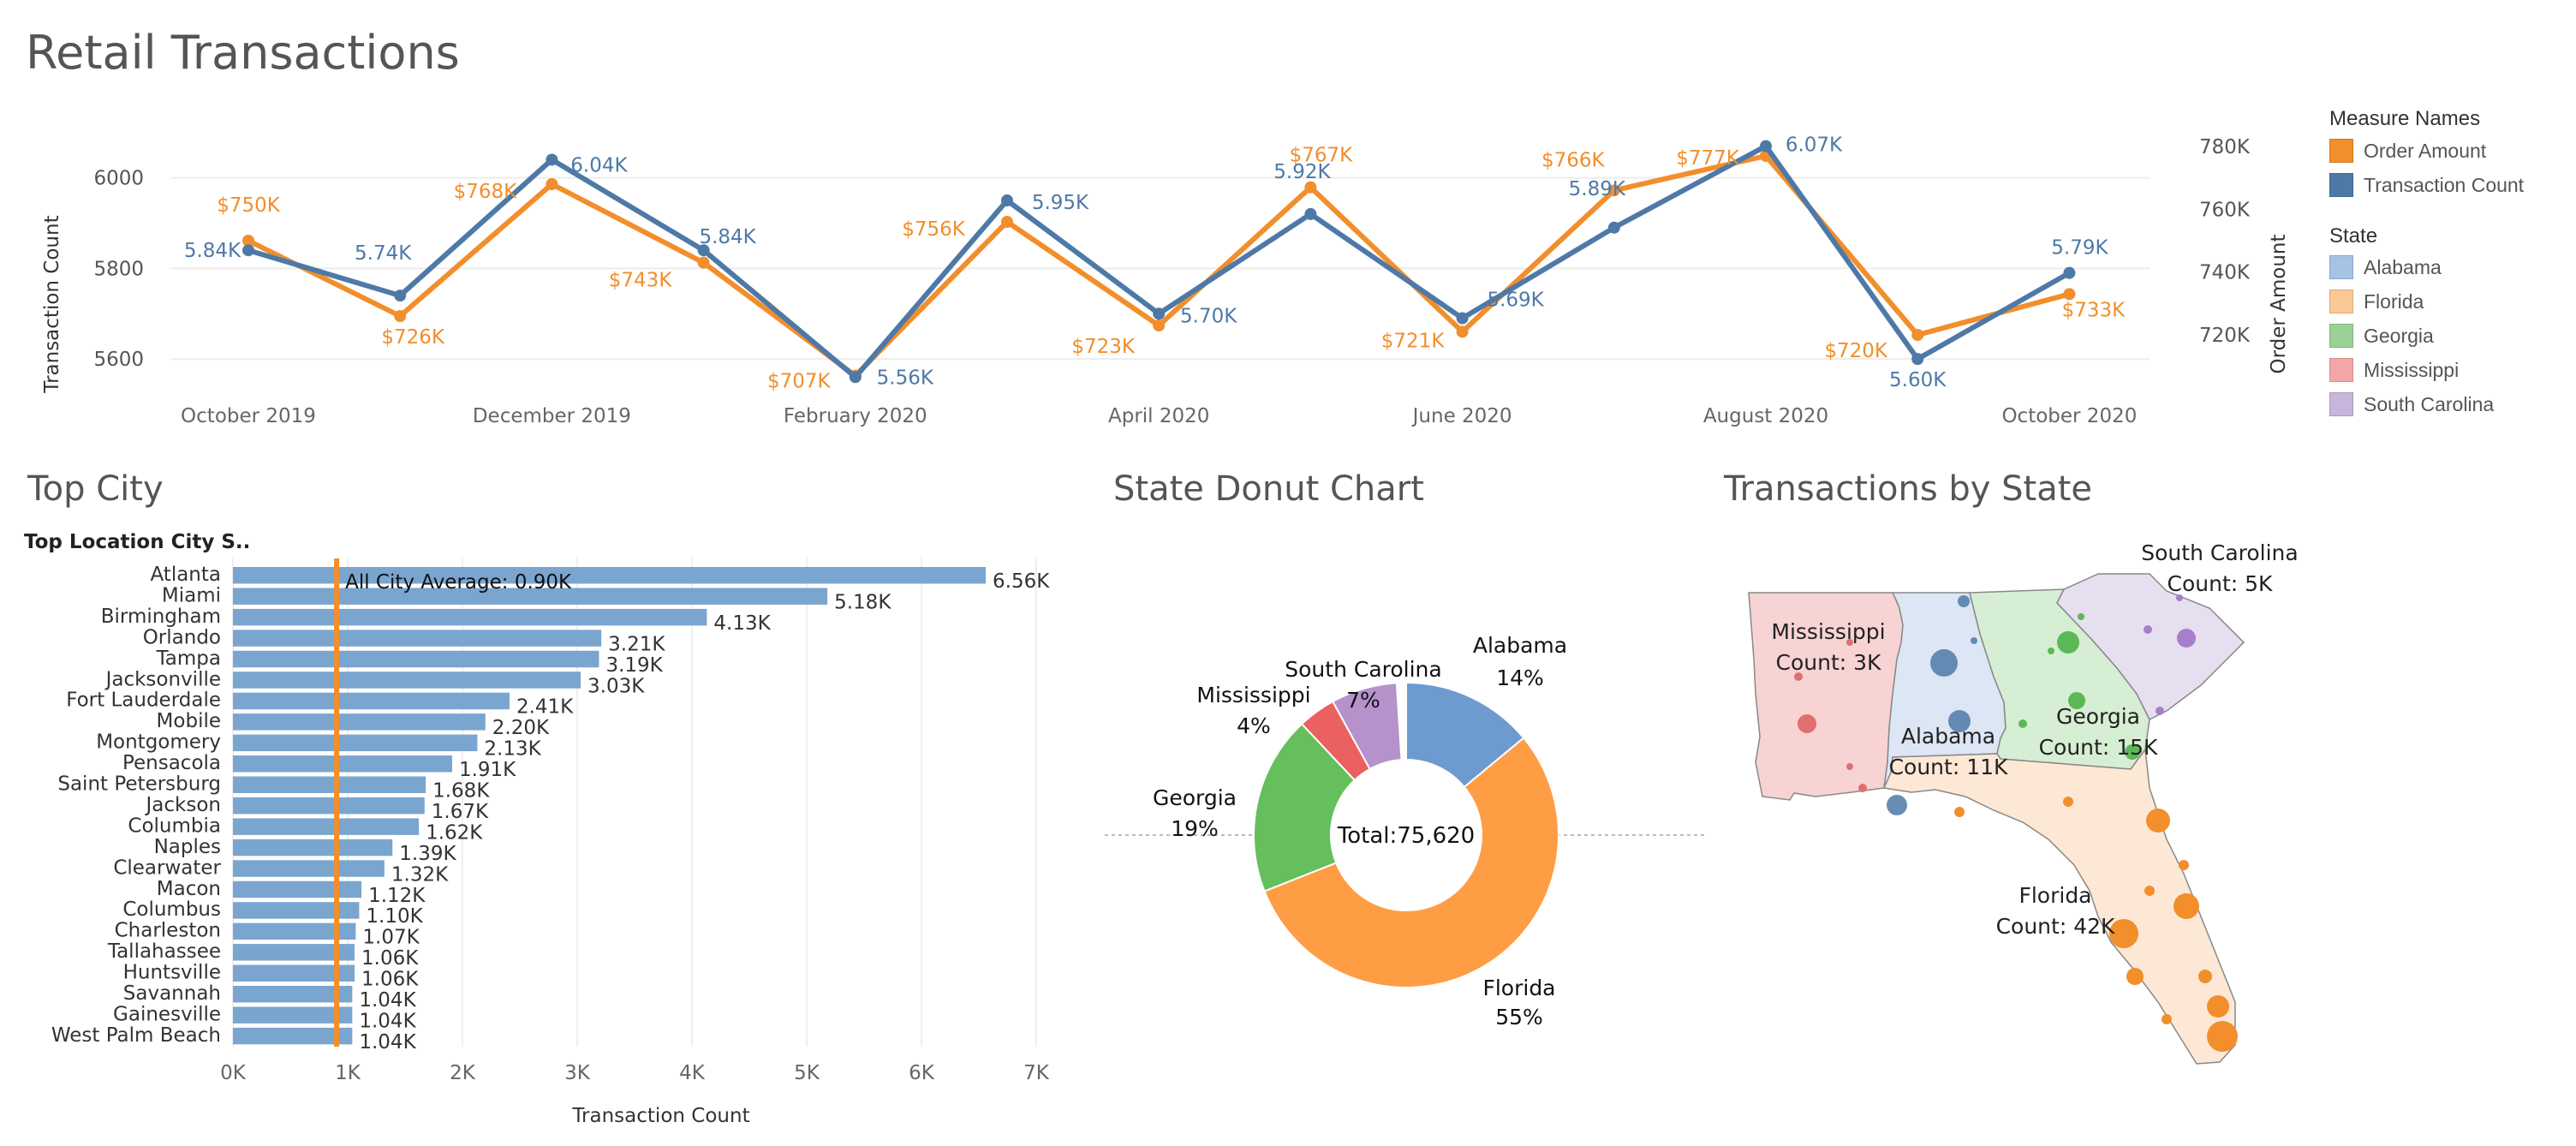  What do you see at coordinates (2403, 266) in the screenshot?
I see `legend-label: Alabama` at bounding box center [2403, 266].